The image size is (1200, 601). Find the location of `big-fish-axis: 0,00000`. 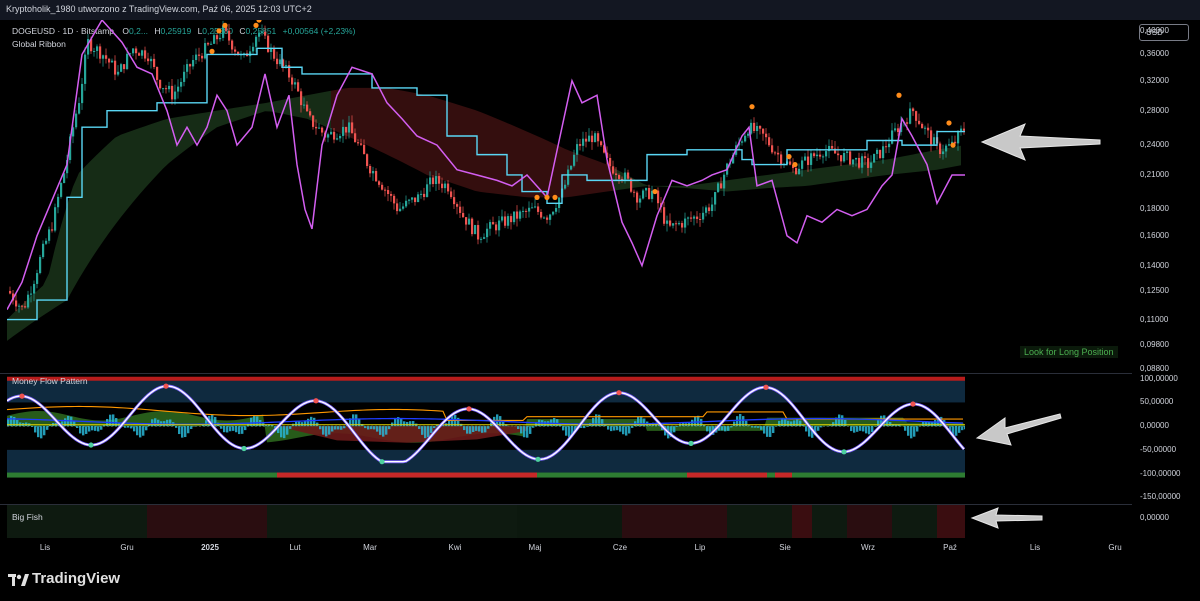

big-fish-axis: 0,00000 is located at coordinates (1166, 521).